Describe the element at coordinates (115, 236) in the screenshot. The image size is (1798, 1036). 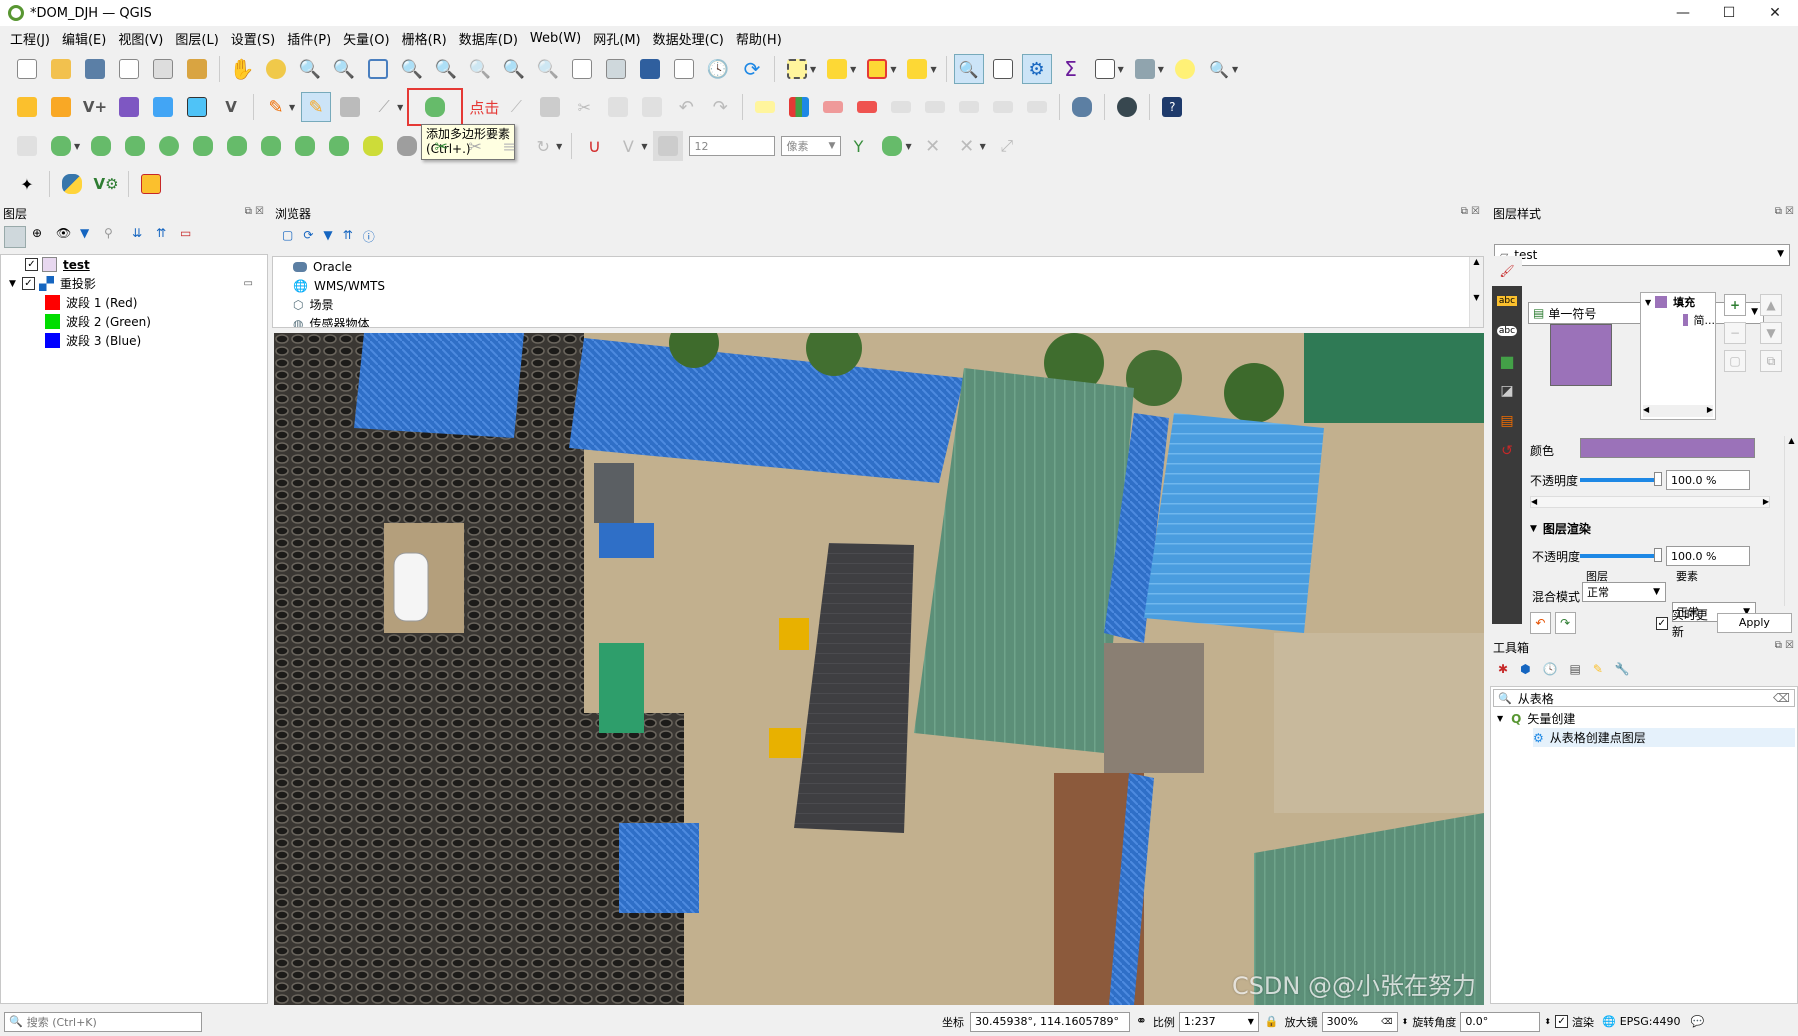
I see `filter-expression-icon: ⚲` at that location.